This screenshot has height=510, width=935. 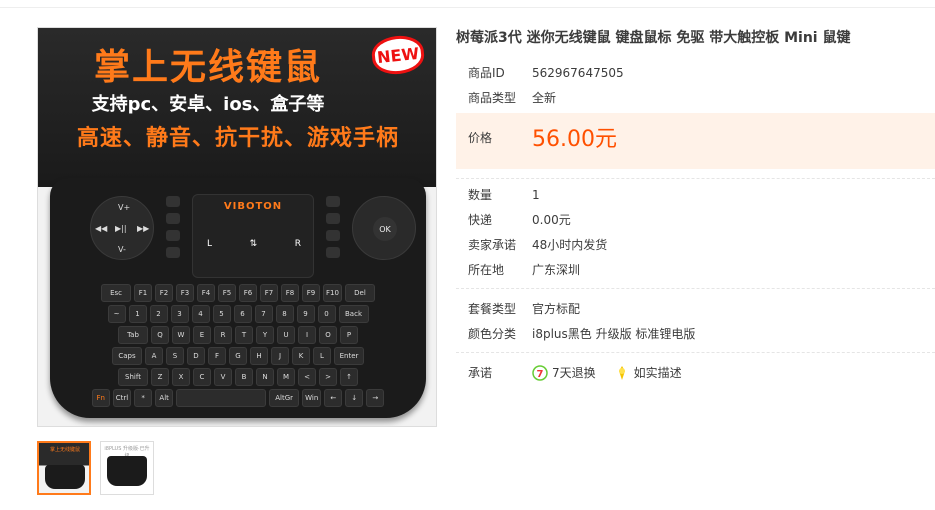 I want to click on keyboard-key: W, so click(x=181, y=335).